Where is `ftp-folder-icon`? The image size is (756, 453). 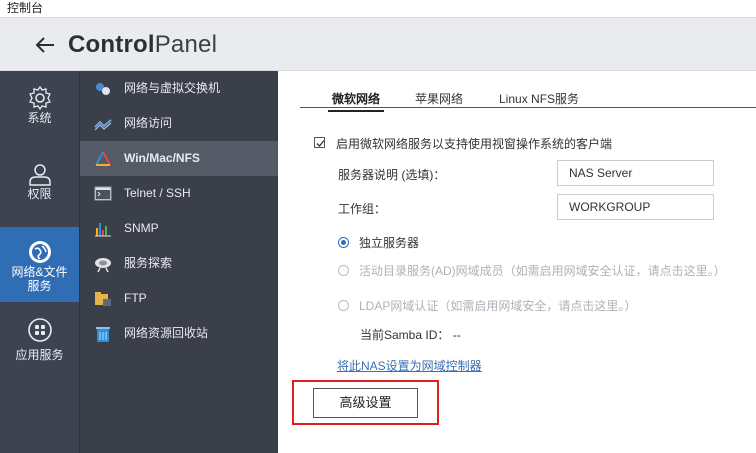 ftp-folder-icon is located at coordinates (103, 299).